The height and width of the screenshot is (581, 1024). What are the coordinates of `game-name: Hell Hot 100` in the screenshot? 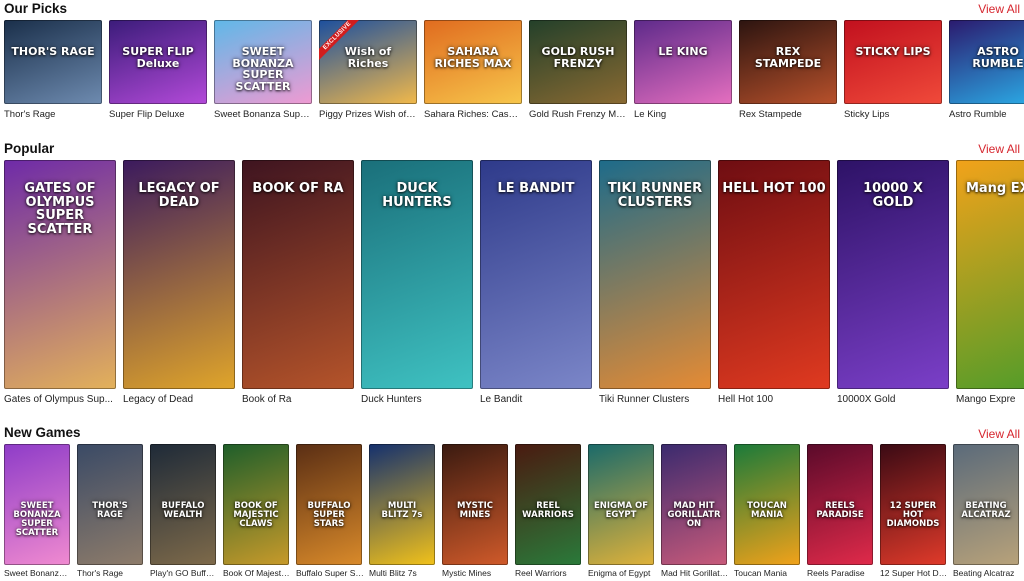 It's located at (775, 399).